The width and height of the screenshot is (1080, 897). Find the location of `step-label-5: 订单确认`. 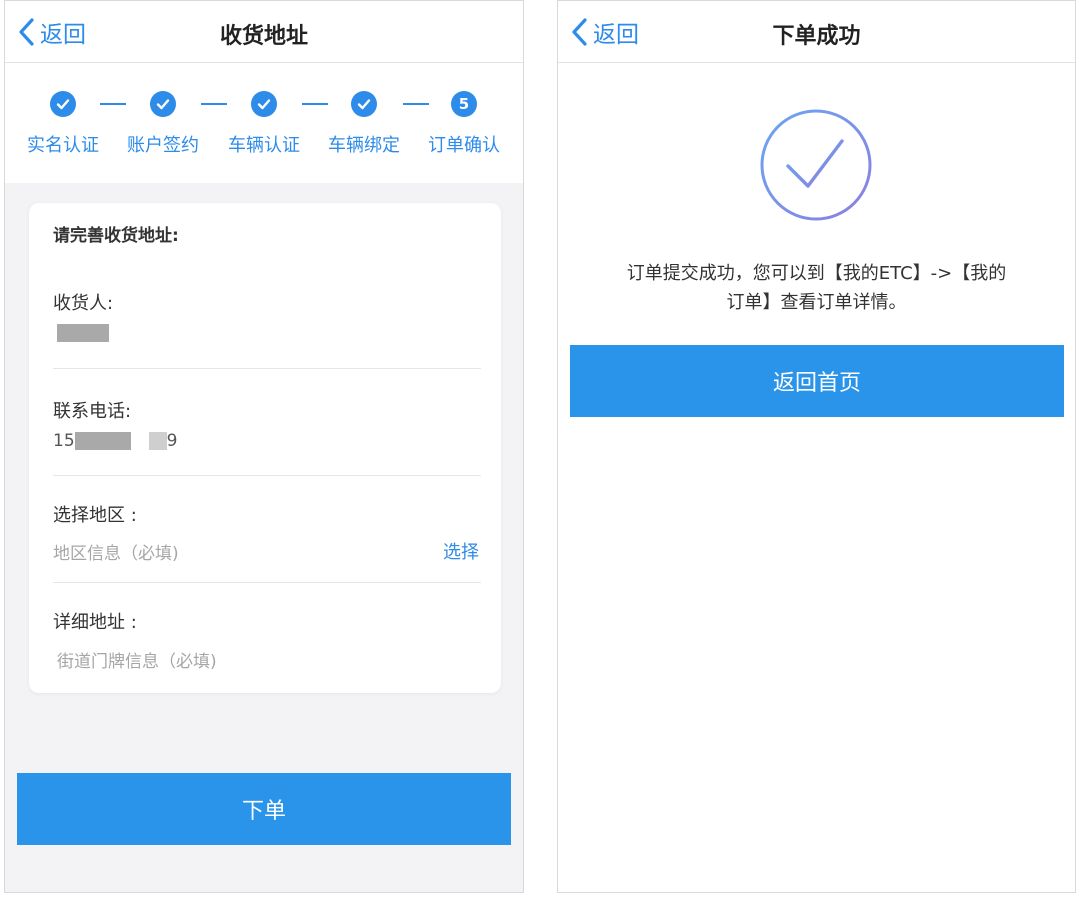

step-label-5: 订单确认 is located at coordinates (464, 145).